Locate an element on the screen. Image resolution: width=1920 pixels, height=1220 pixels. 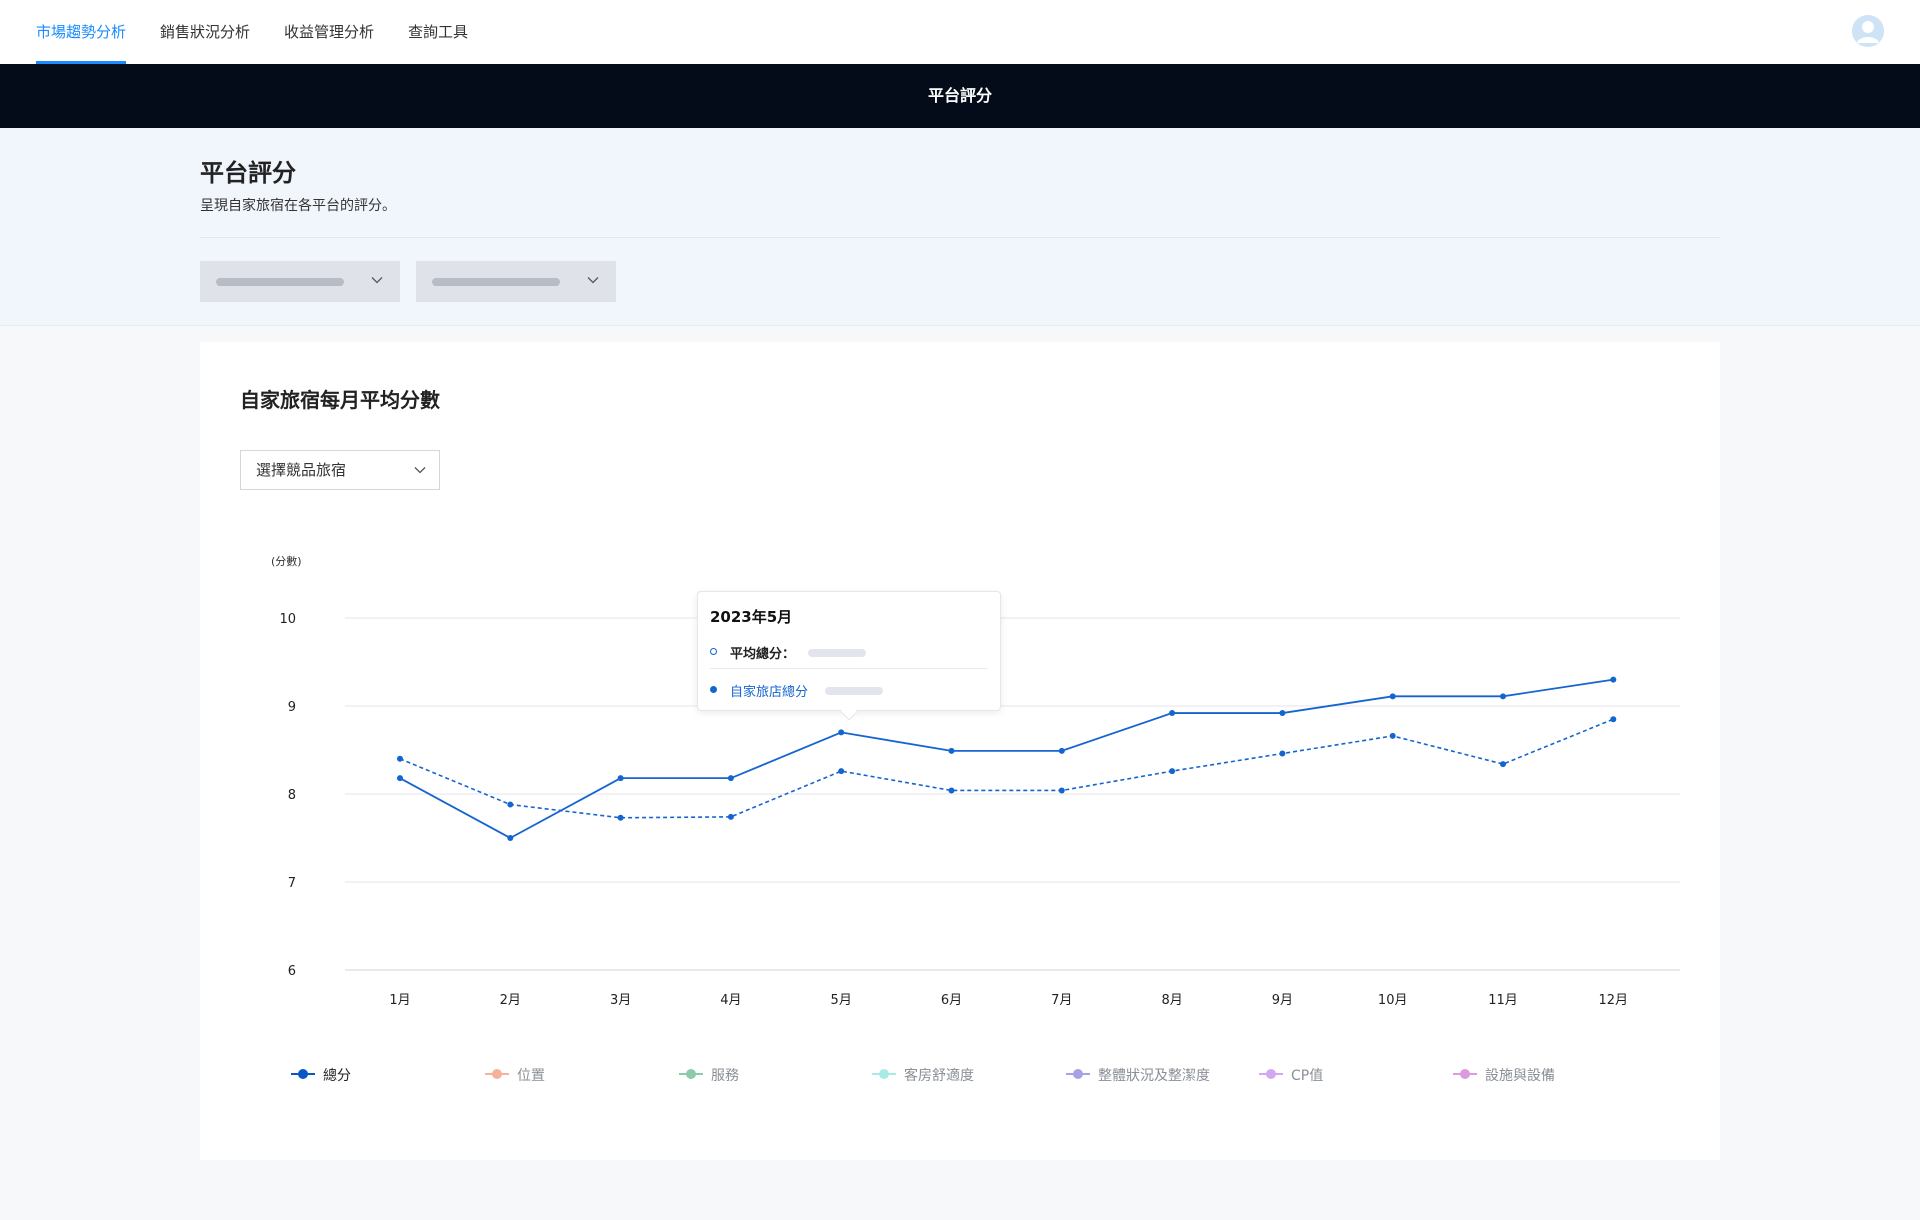
x-tick-label: 1月 is located at coordinates (399, 1000).